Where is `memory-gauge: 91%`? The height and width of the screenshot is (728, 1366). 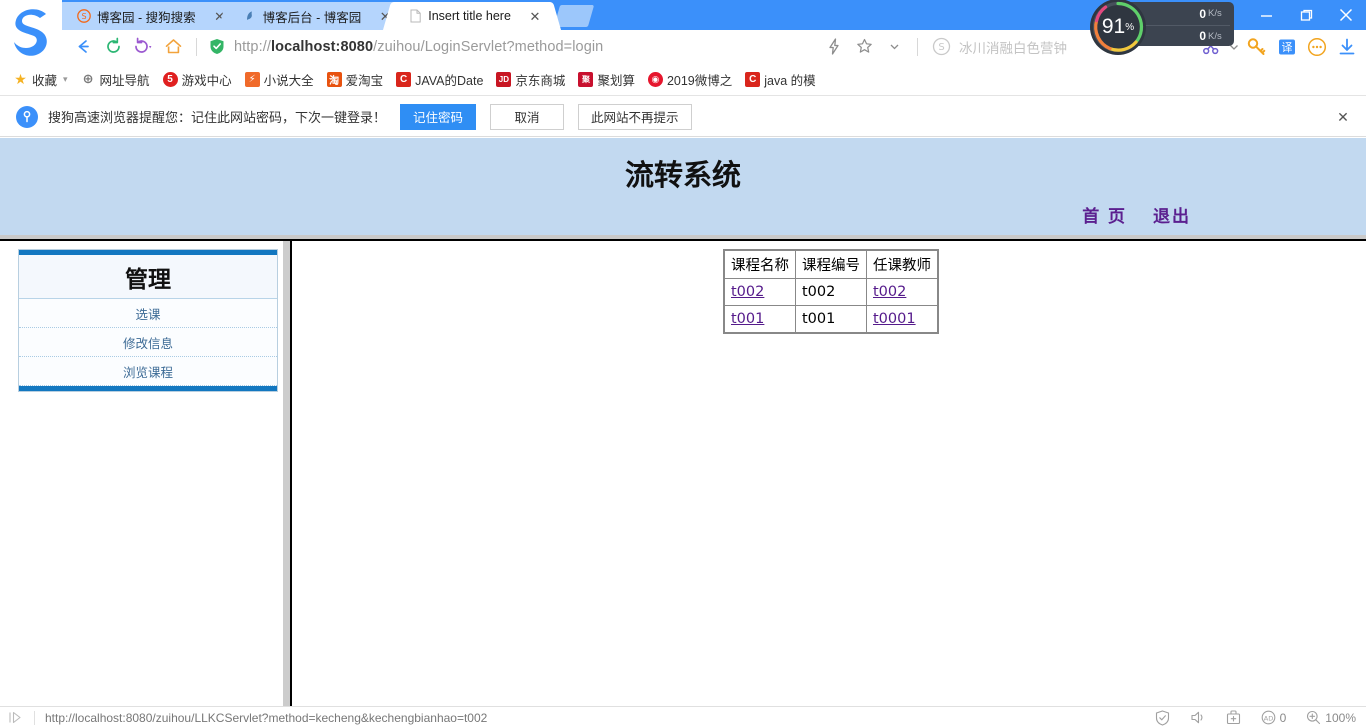 memory-gauge: 91% is located at coordinates (1118, 28).